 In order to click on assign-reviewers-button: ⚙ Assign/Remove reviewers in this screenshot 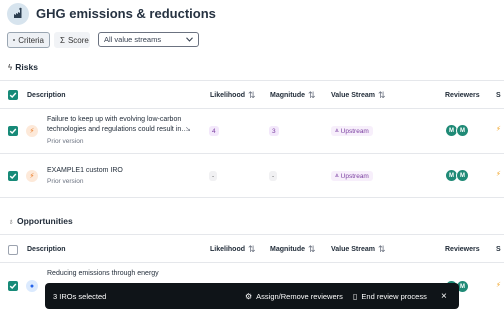, I will do `click(294, 296)`.